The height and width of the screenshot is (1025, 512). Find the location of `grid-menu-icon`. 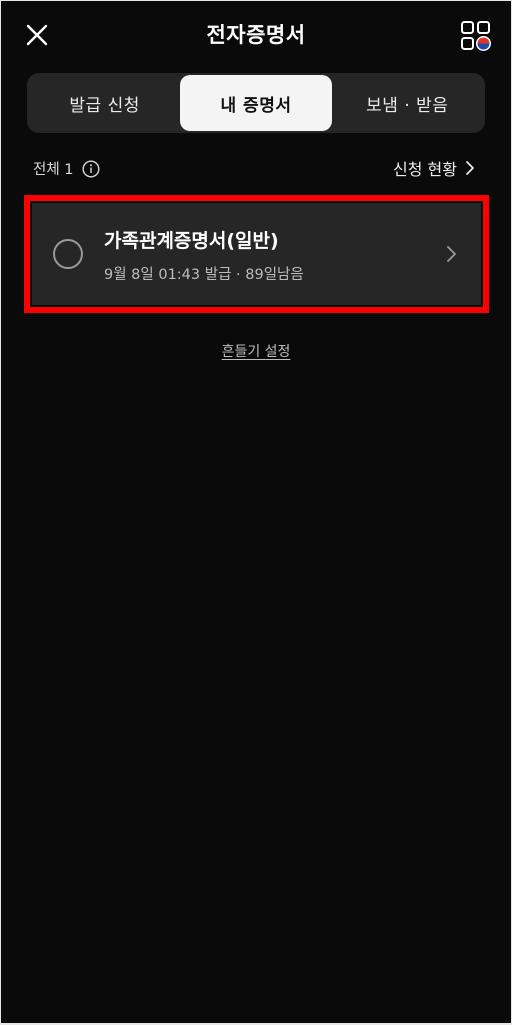

grid-menu-icon is located at coordinates (476, 36).